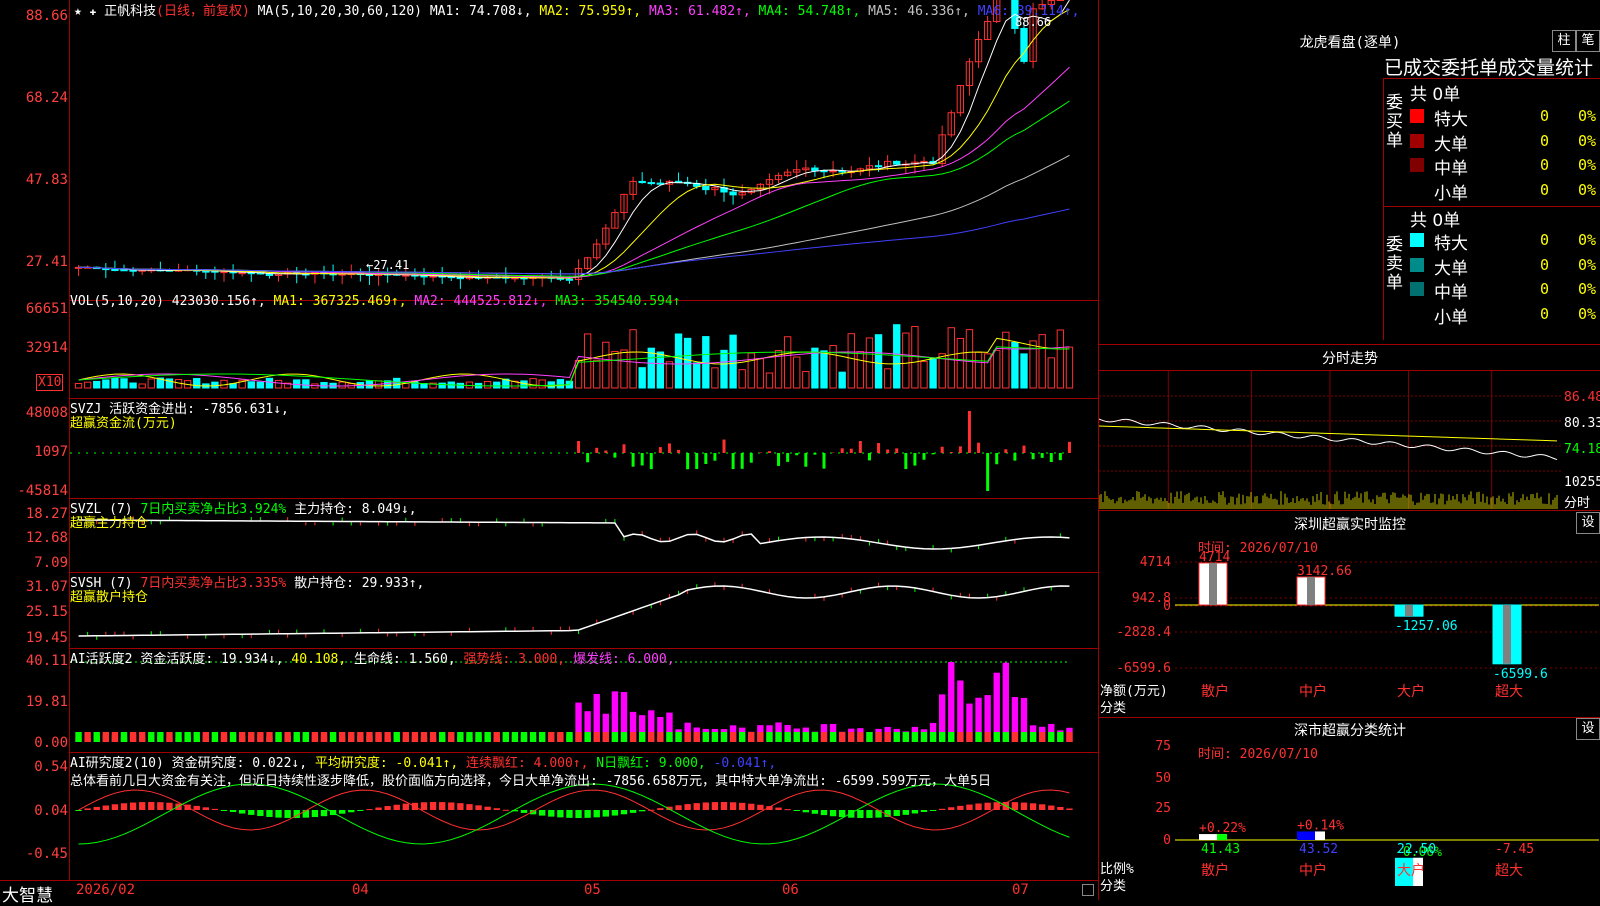  I want to click on stat-title: 已成交委托单成交量统计, so click(1488, 66).